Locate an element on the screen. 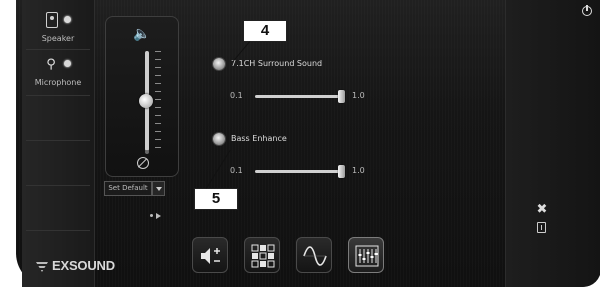 Image resolution: width=600 pixels, height=287 pixels. volume-icon: 🔈 is located at coordinates (142, 34).